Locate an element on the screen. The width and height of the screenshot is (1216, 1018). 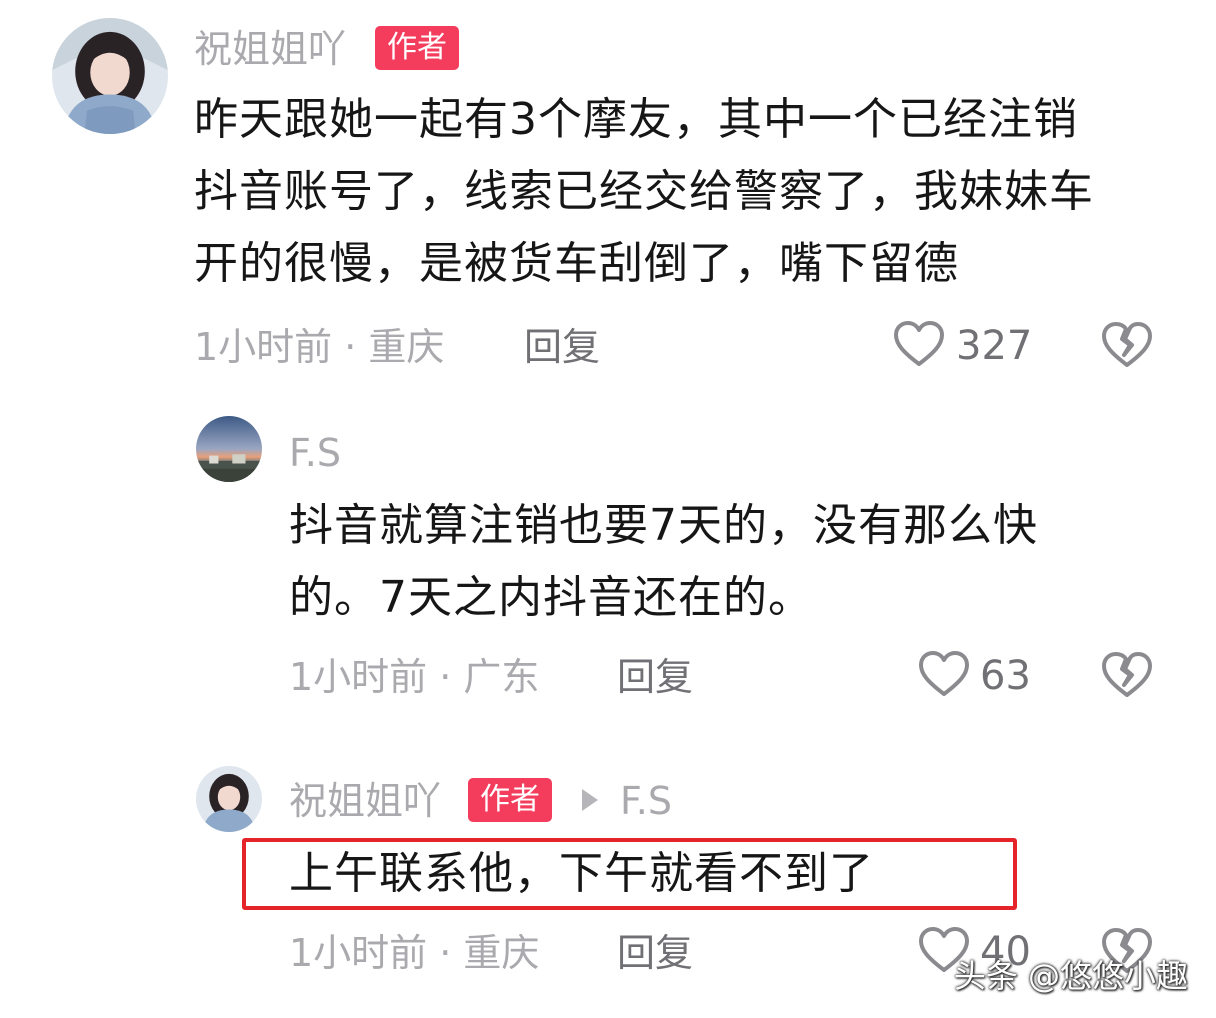
comment-text-line: 的。7天之内抖音还在的。 is located at coordinates (551, 597).